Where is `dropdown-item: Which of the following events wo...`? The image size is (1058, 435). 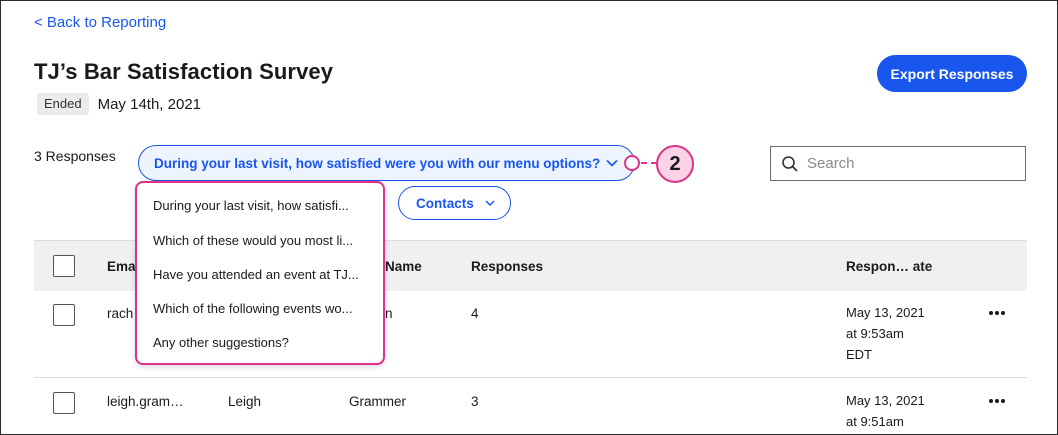
dropdown-item: Which of the following events wo... is located at coordinates (263, 308).